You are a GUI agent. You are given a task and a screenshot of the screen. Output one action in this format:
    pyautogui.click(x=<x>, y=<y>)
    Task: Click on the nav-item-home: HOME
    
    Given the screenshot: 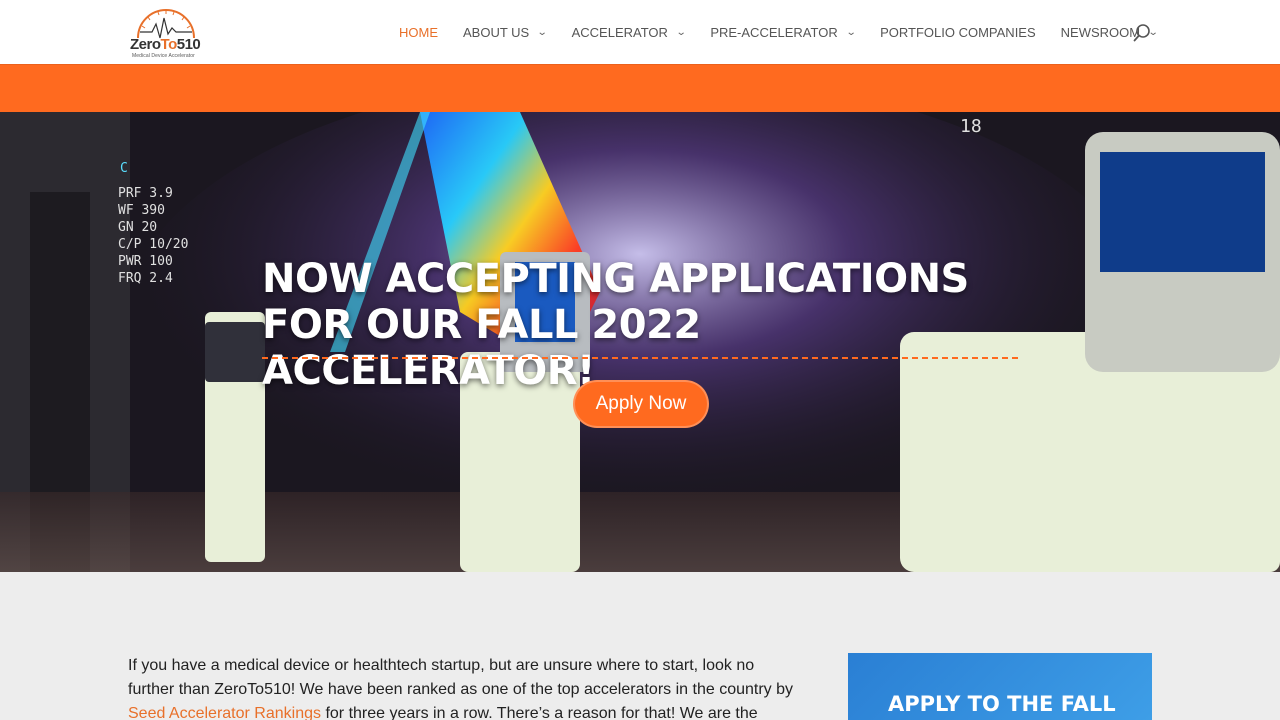 What is the action you would take?
    pyautogui.click(x=418, y=32)
    